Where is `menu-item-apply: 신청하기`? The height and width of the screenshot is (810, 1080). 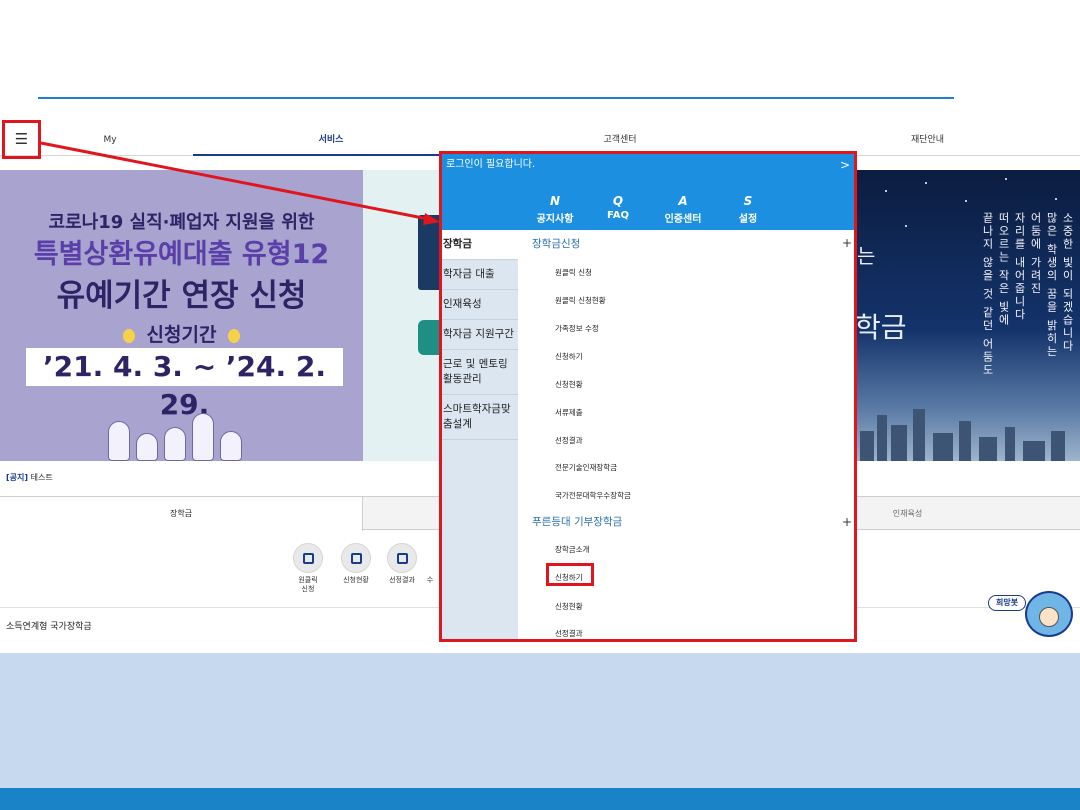 menu-item-apply: 신청하기 is located at coordinates (569, 356).